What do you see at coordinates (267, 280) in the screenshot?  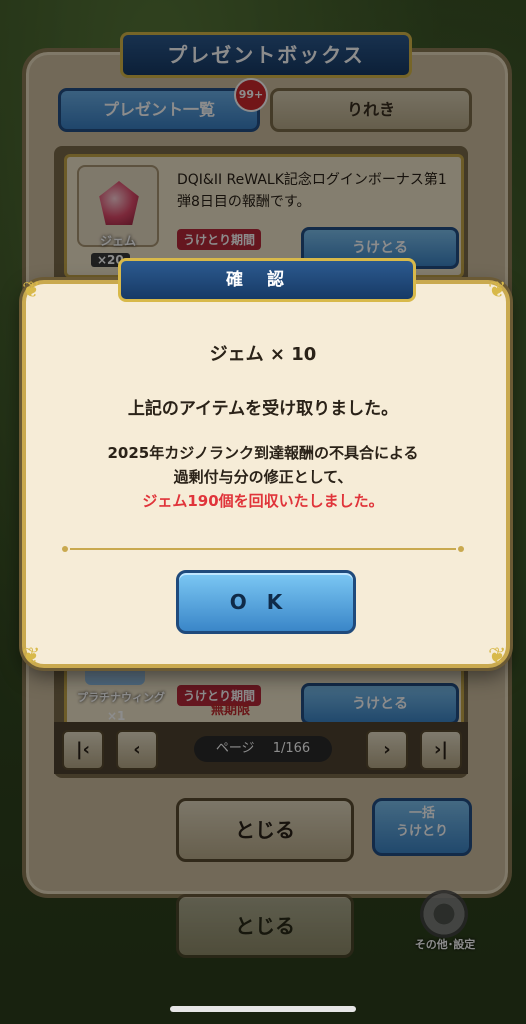 I see `dialog-title: 確認` at bounding box center [267, 280].